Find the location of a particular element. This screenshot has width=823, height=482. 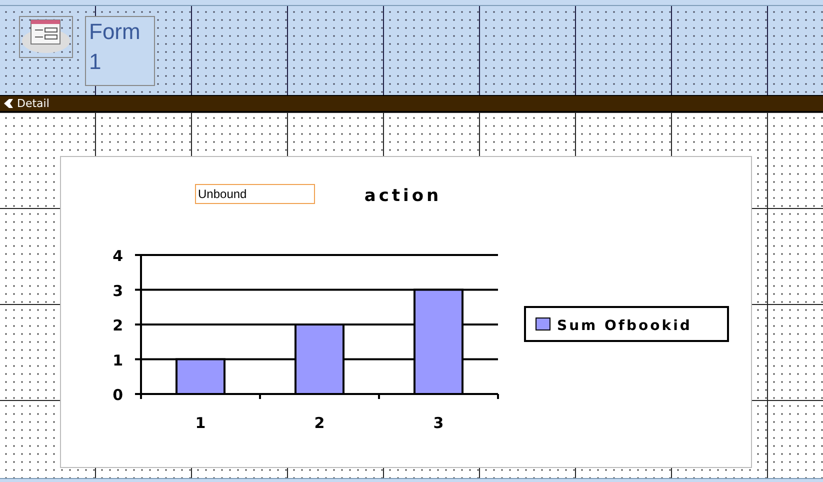

legend-swatch is located at coordinates (543, 324).